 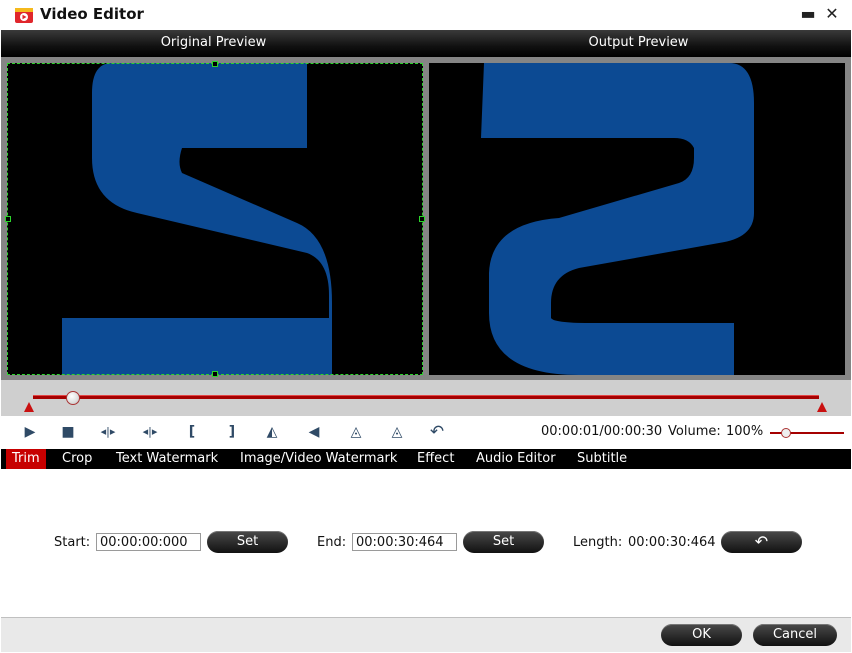 What do you see at coordinates (77, 459) in the screenshot?
I see `tab-crop: Crop` at bounding box center [77, 459].